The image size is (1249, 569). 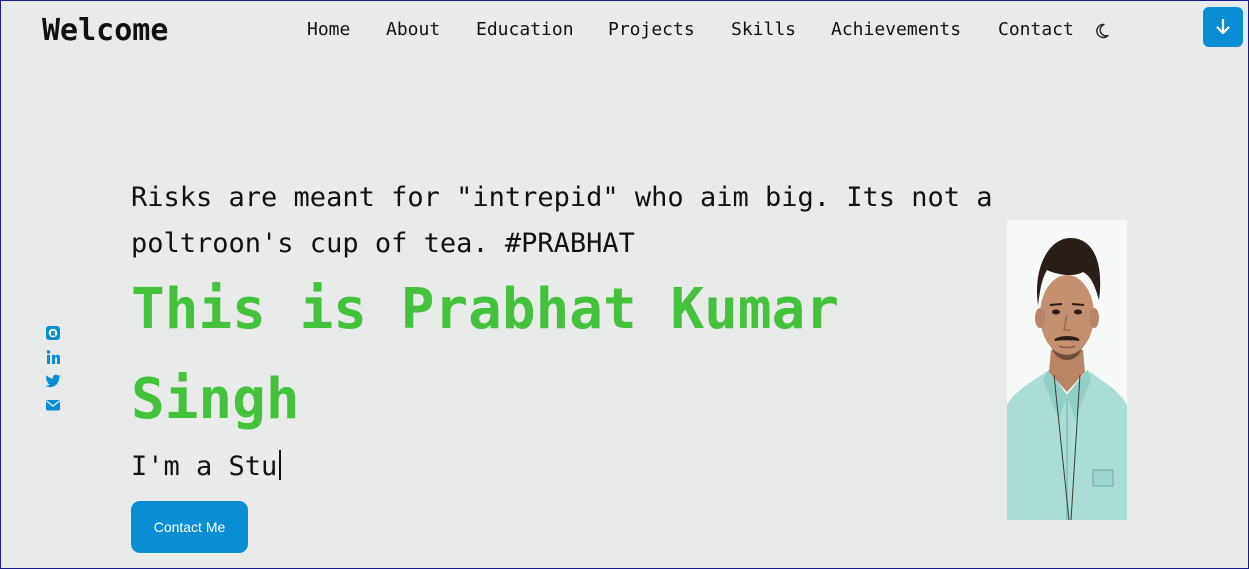 I want to click on nav-item-skills: Skills, so click(x=763, y=29).